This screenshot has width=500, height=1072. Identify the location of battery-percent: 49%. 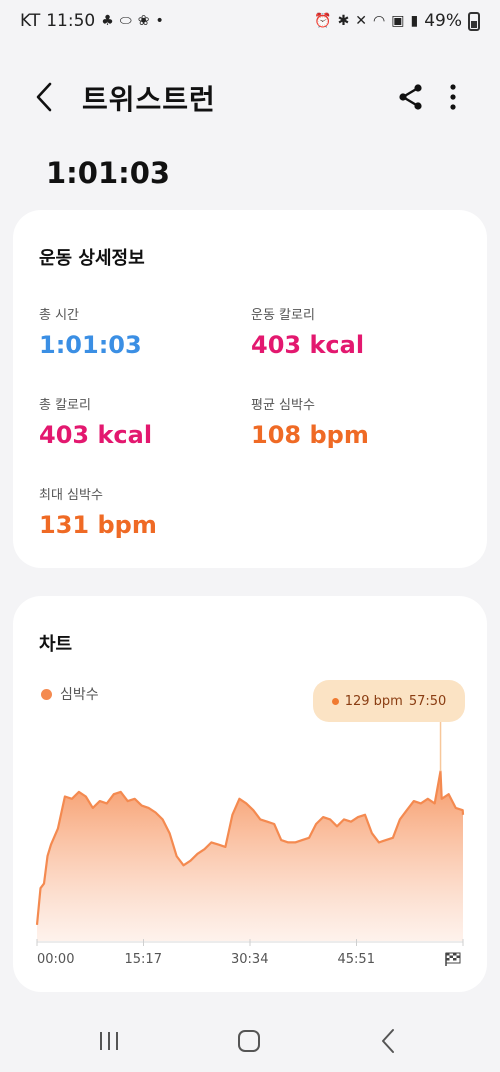
(443, 21).